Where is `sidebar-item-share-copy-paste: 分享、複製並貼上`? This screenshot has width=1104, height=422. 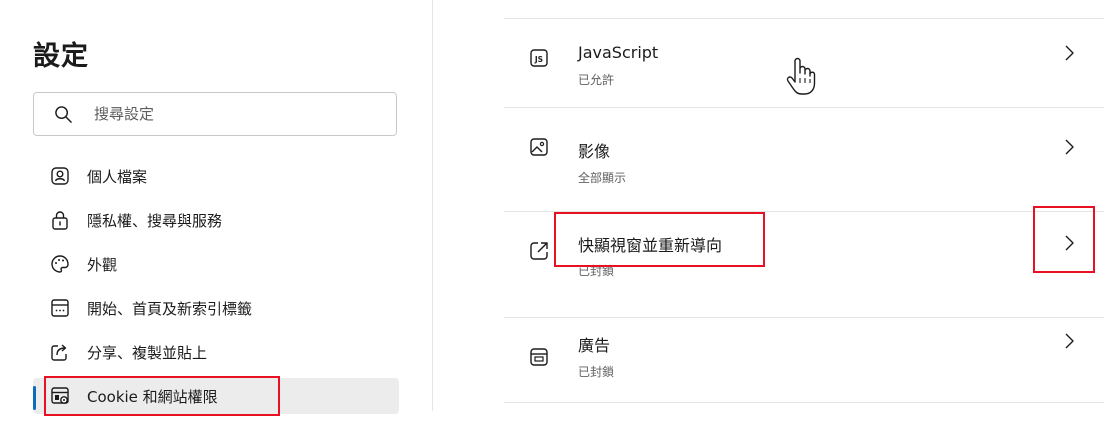
sidebar-item-share-copy-paste: 分享、複製並貼上 is located at coordinates (216, 352).